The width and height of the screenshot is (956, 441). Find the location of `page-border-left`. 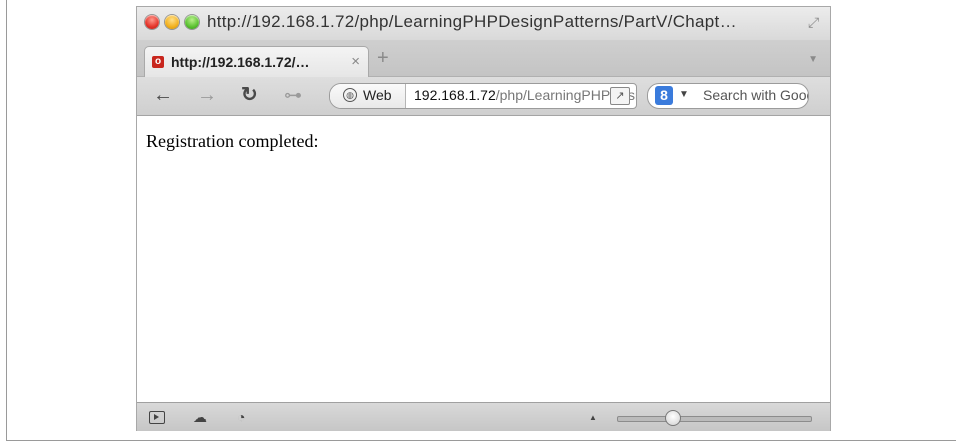

page-border-left is located at coordinates (6, 220).